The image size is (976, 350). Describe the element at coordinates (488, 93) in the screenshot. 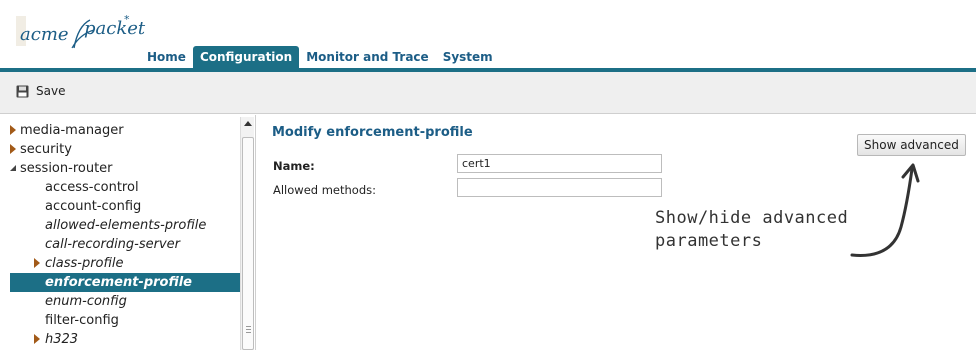

I see `toolbar: Save` at that location.